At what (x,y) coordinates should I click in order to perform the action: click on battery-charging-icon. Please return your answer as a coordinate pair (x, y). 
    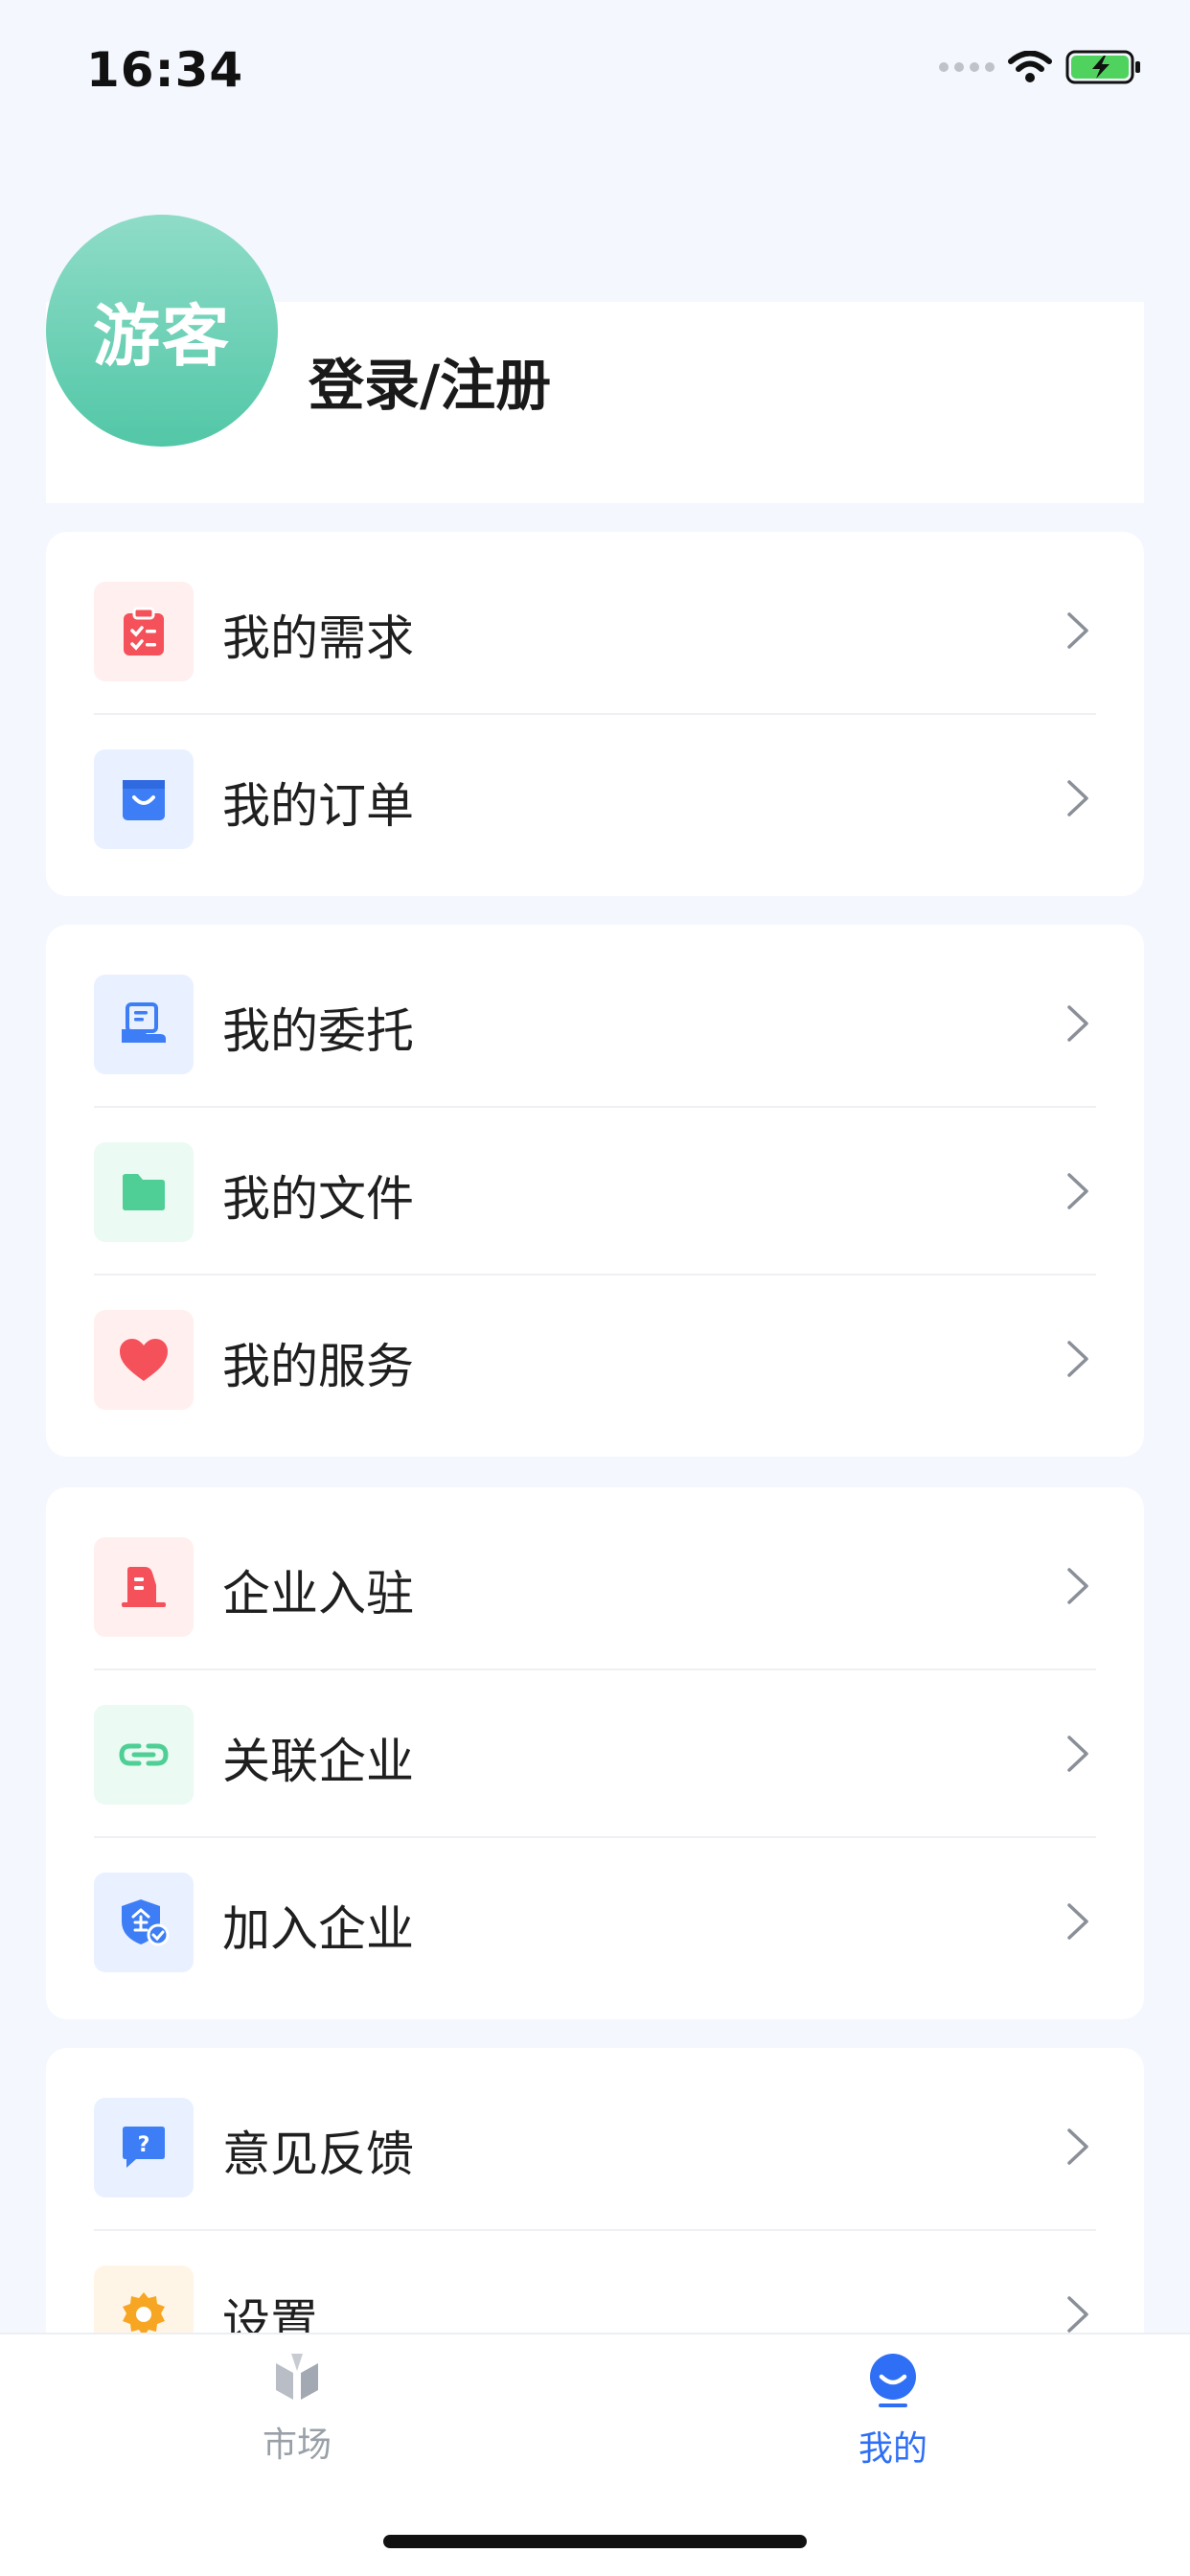
    Looking at the image, I should click on (1102, 67).